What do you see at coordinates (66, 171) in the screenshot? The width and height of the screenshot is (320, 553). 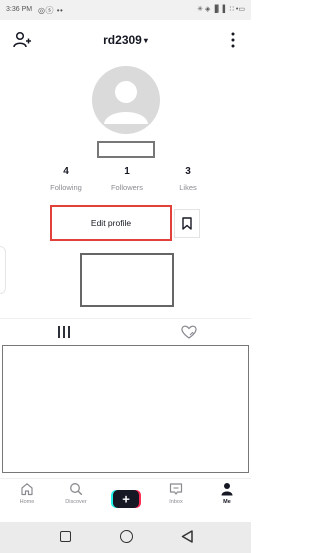 I see `following-count: 4` at bounding box center [66, 171].